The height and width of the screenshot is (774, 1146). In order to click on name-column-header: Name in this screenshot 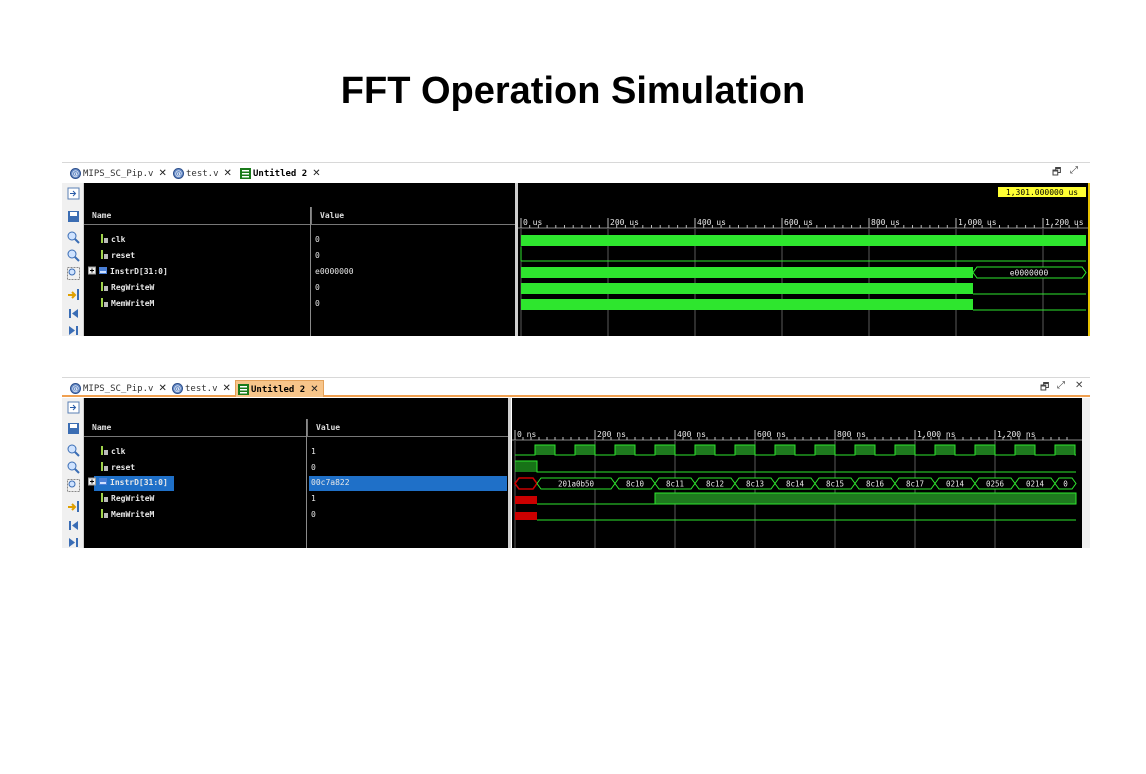, I will do `click(197, 216)`.